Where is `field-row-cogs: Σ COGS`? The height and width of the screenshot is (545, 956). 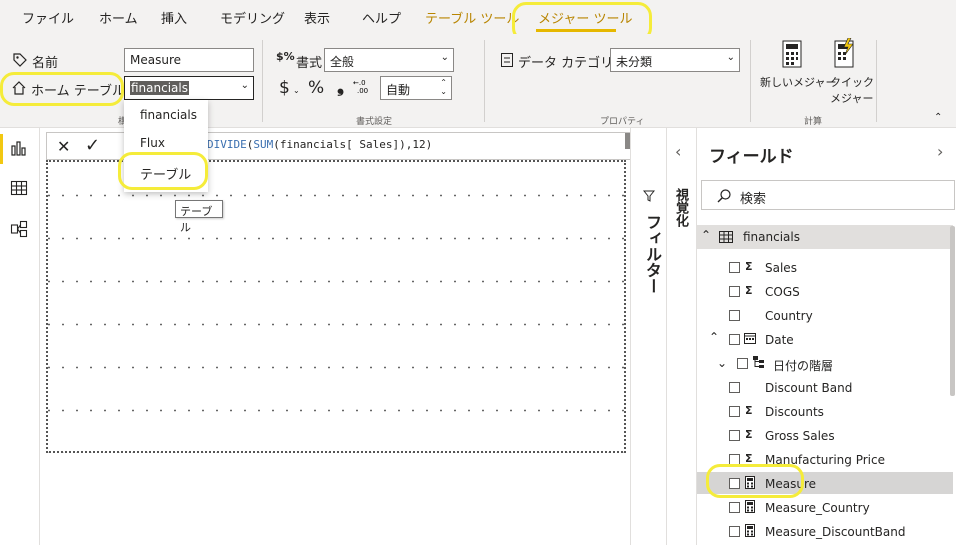
field-row-cogs: Σ COGS is located at coordinates (825, 291).